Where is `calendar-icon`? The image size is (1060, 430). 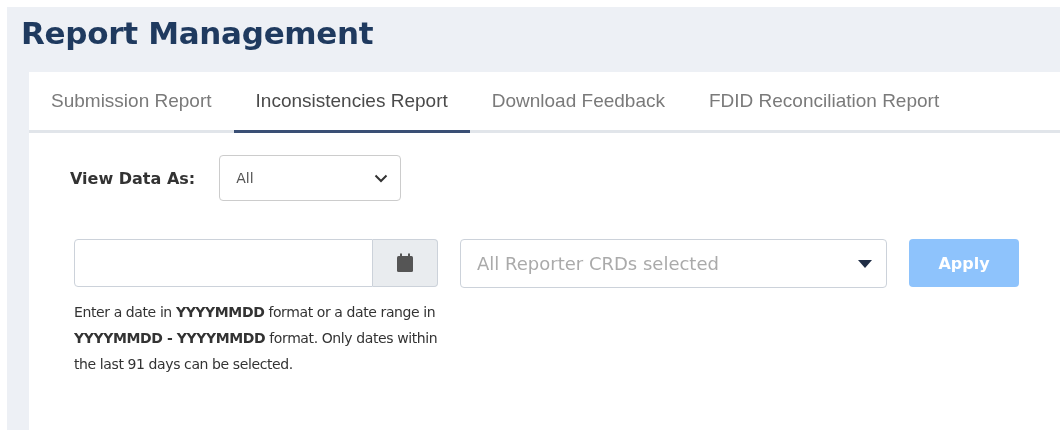 calendar-icon is located at coordinates (405, 263).